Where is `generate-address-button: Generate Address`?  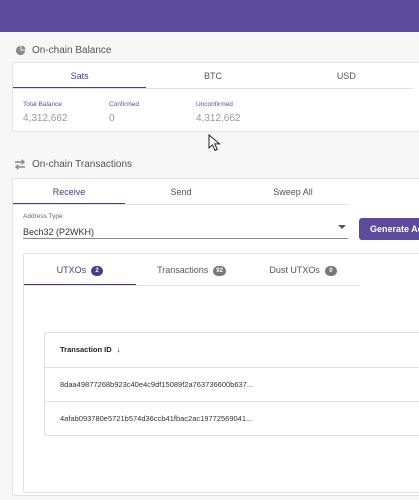
generate-address-button: Generate Address is located at coordinates (389, 229).